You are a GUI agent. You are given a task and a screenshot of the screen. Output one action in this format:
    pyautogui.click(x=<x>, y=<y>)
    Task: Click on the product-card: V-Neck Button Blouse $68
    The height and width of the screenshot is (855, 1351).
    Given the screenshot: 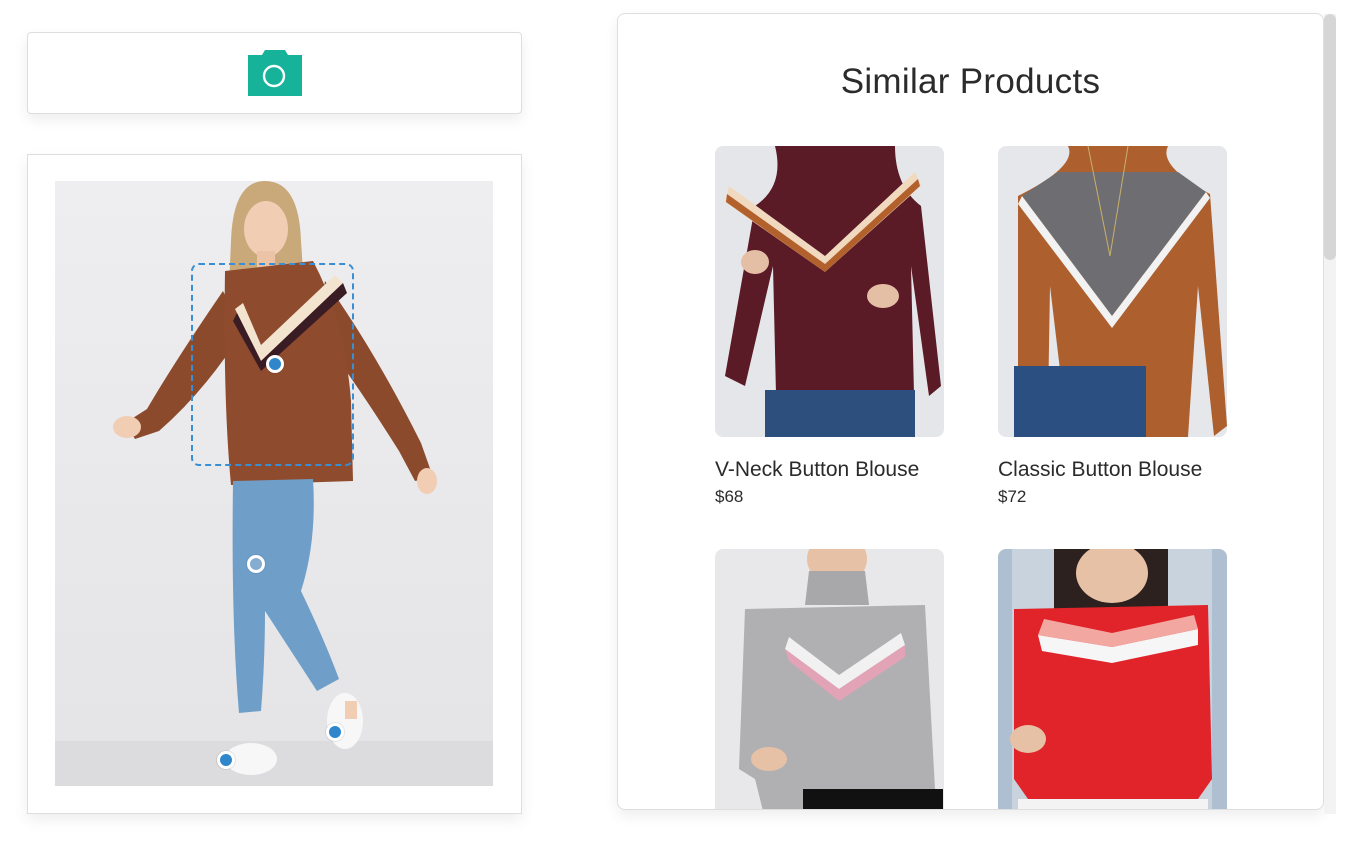 What is the action you would take?
    pyautogui.click(x=829, y=326)
    